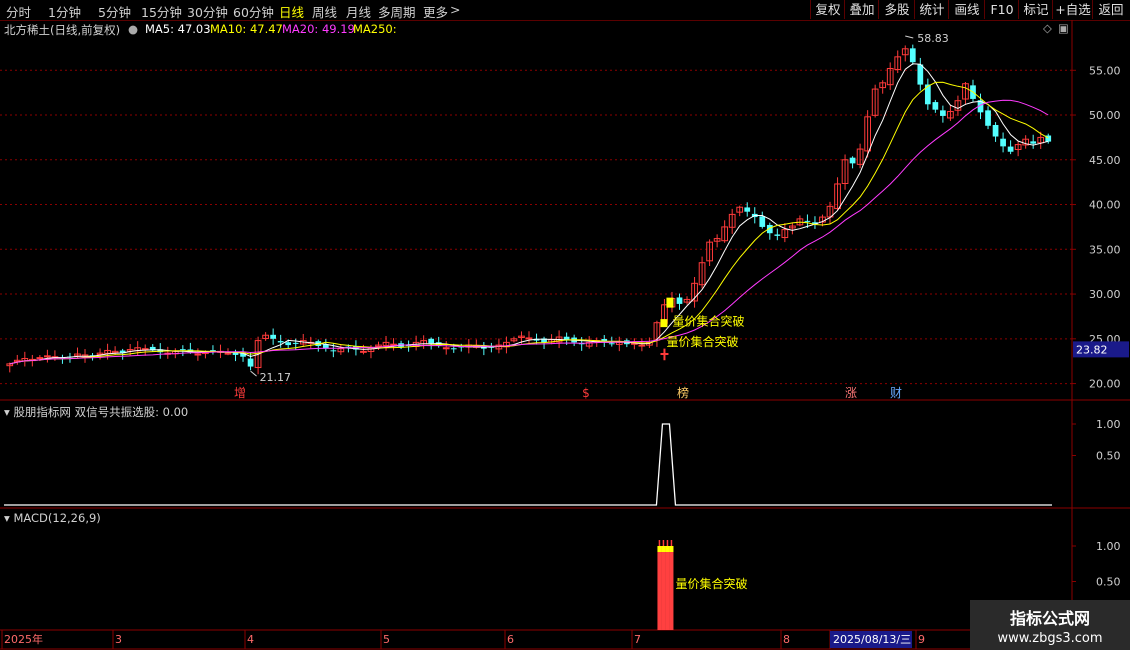 This screenshot has height=650, width=1130. I want to click on event-marker: 榜, so click(683, 392).